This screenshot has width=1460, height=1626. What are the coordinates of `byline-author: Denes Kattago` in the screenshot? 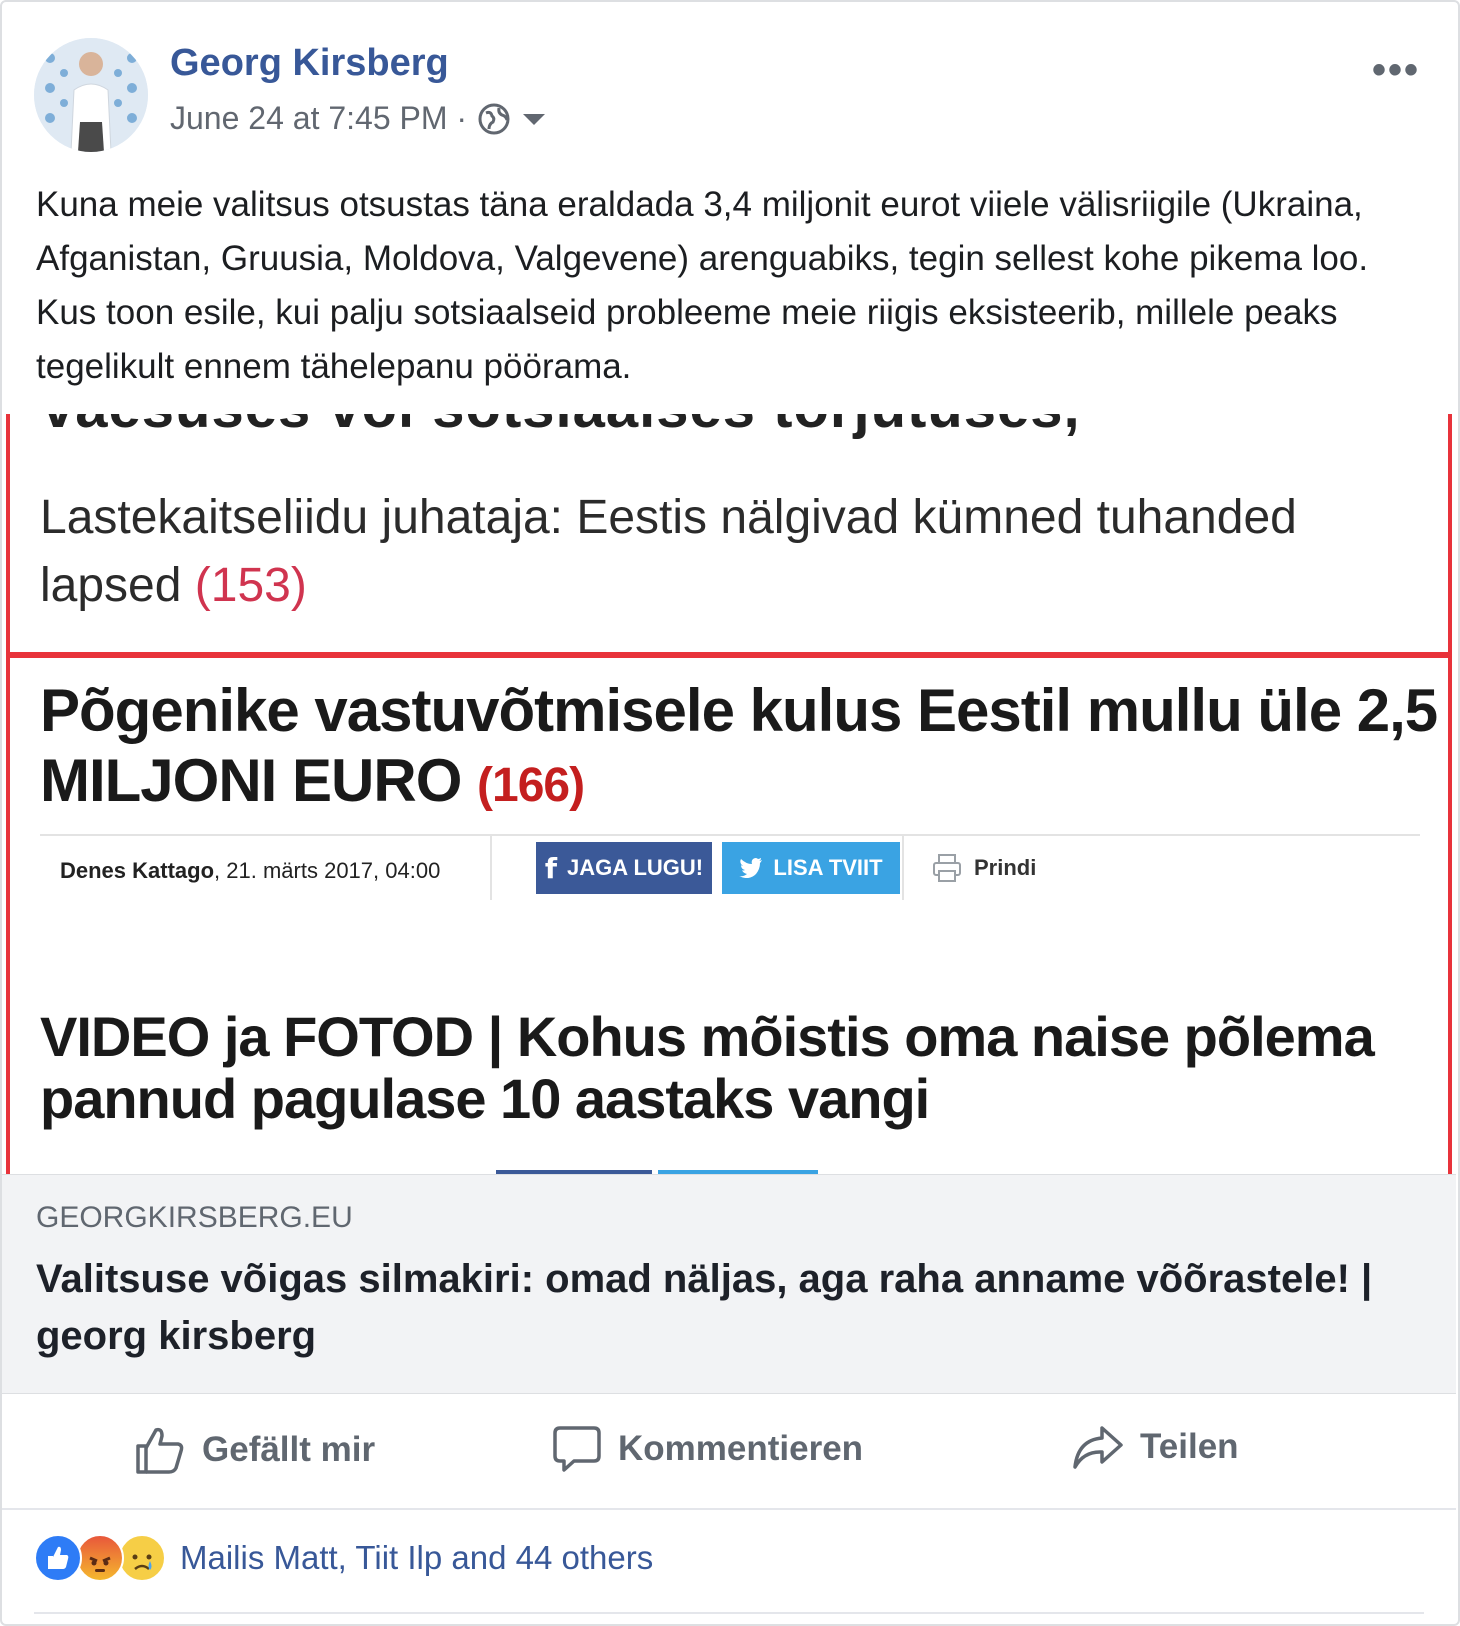 It's located at (137, 870).